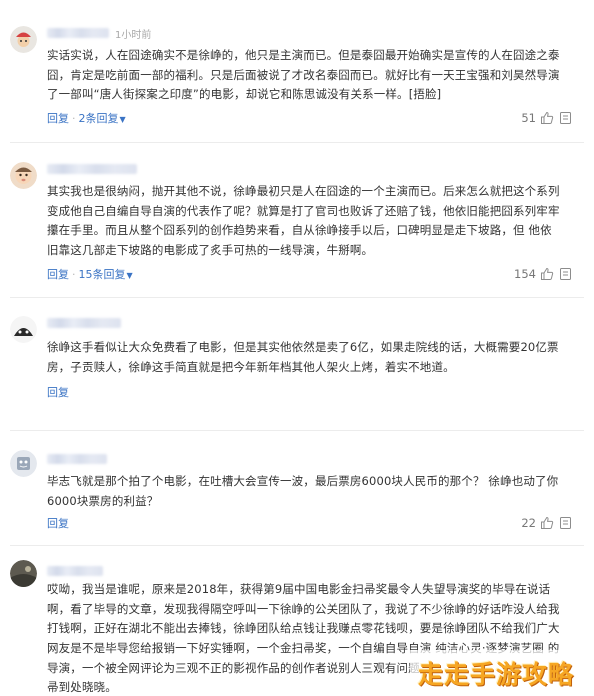 Image resolution: width=594 pixels, height=696 pixels. Describe the element at coordinates (312, 392) in the screenshot. I see `comment-actions: 回复` at that location.